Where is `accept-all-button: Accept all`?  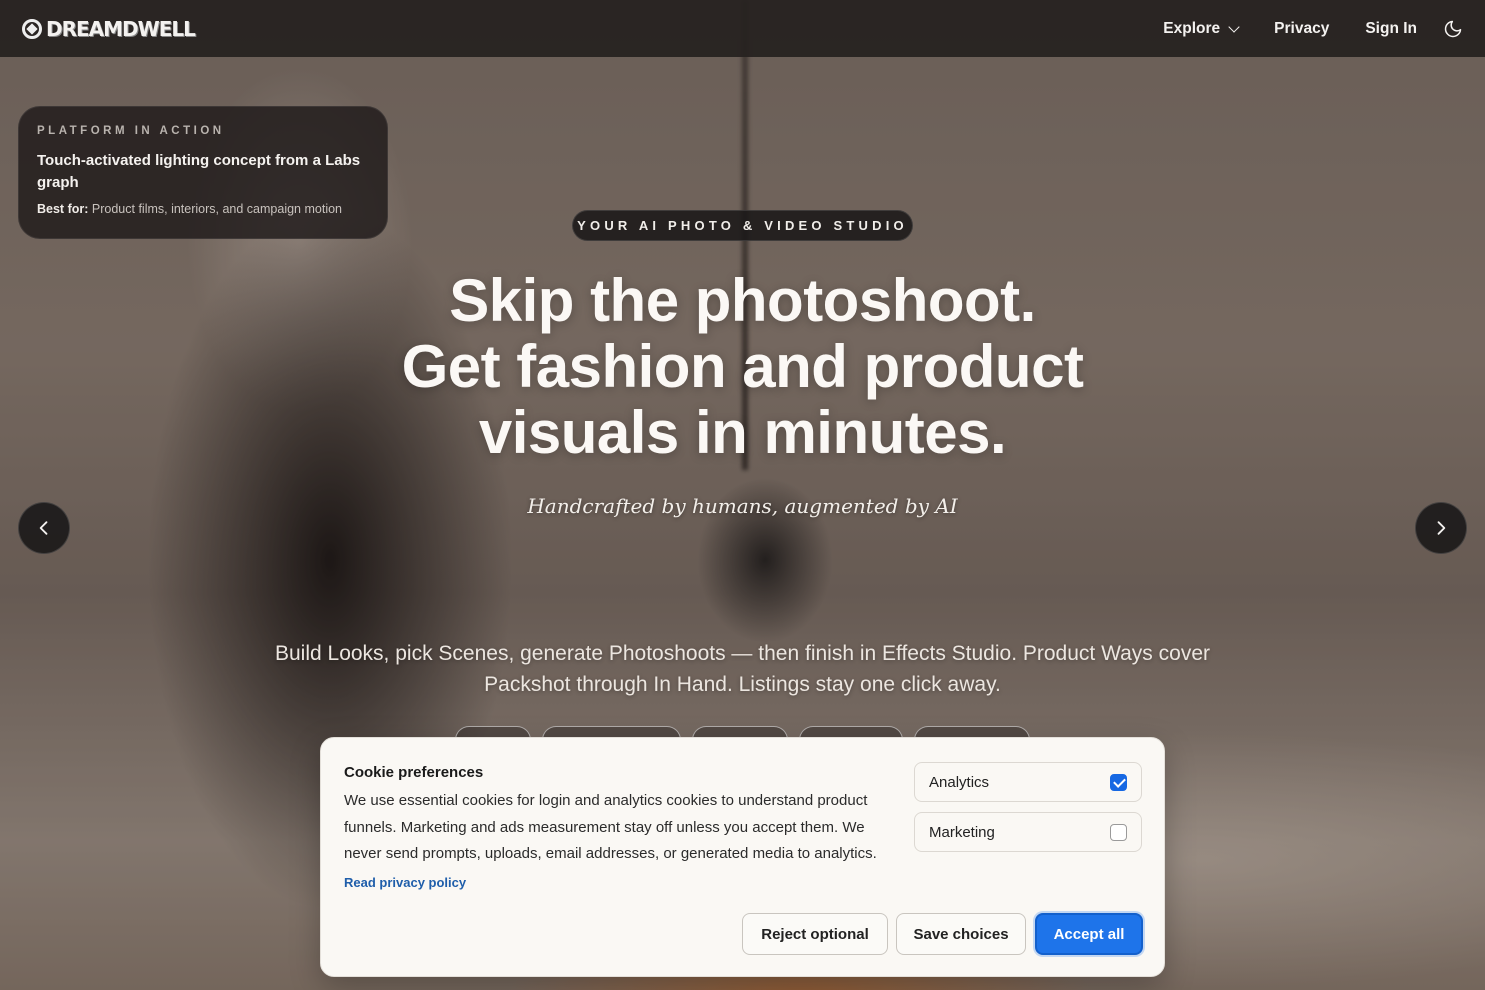 accept-all-button: Accept all is located at coordinates (1089, 934).